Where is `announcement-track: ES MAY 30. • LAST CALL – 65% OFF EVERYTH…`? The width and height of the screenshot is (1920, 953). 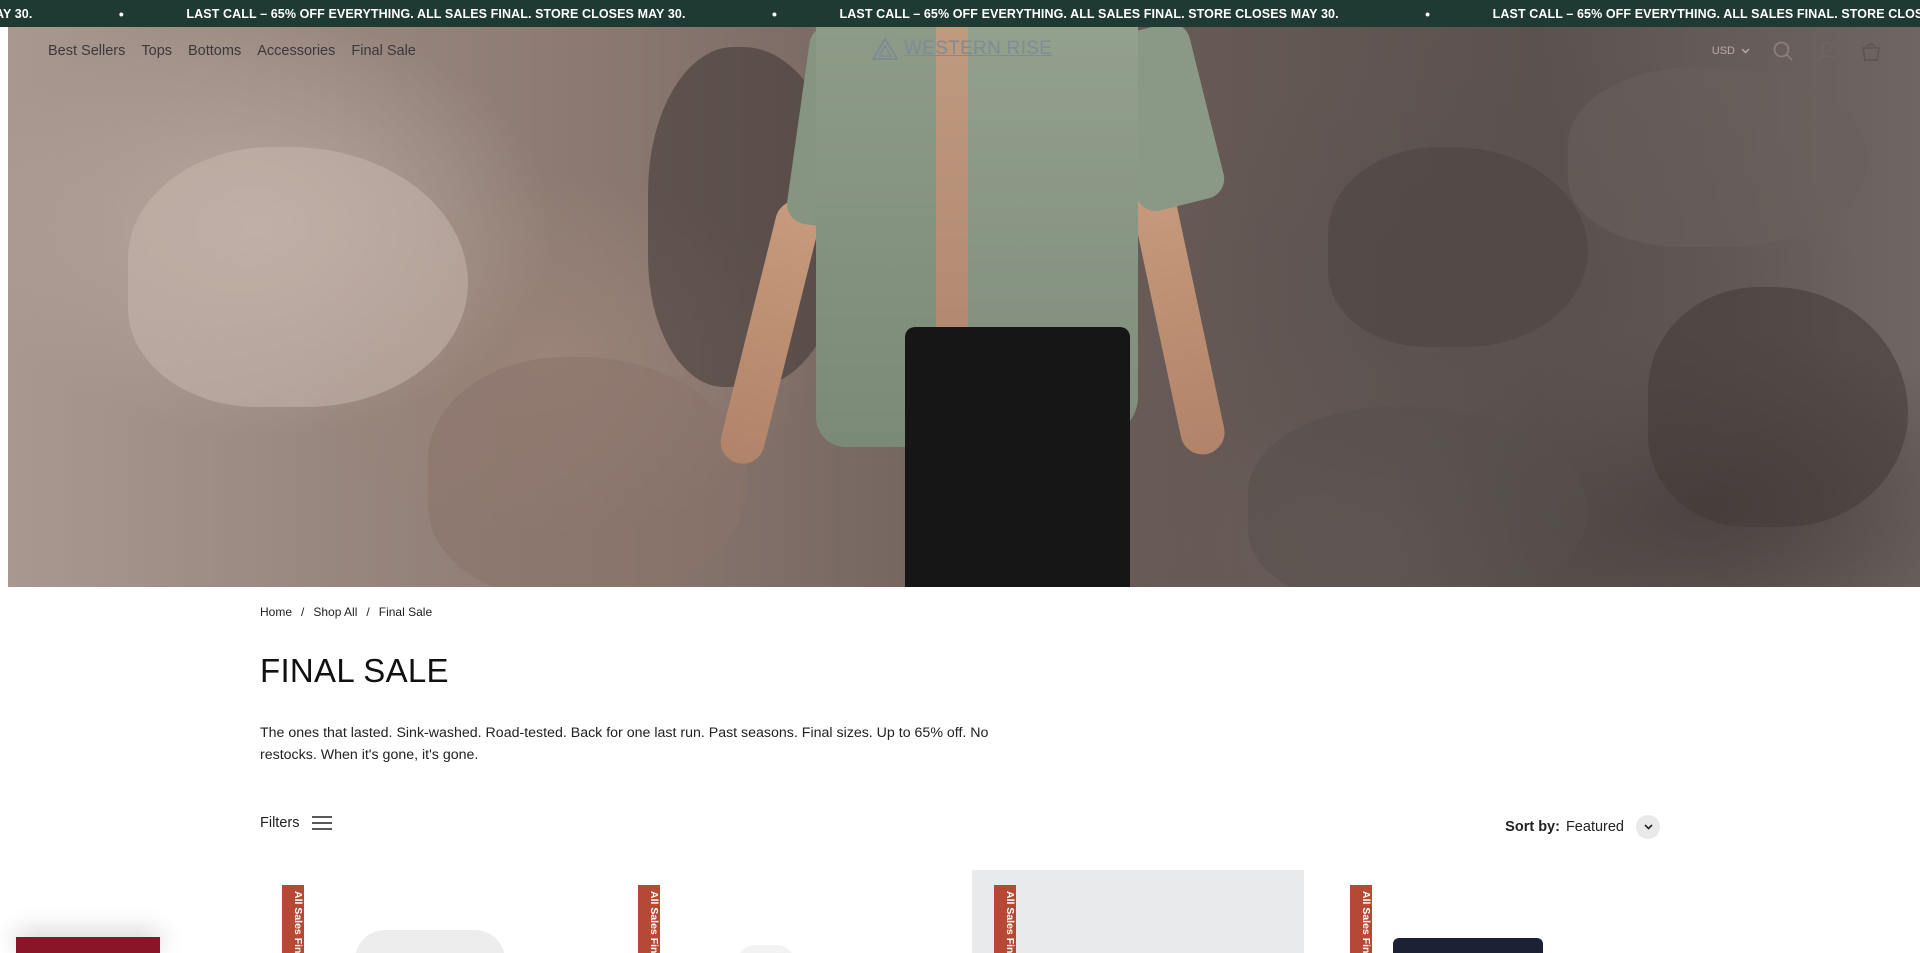 announcement-track: ES MAY 30. • LAST CALL – 65% OFF EVERYTH… is located at coordinates (960, 13).